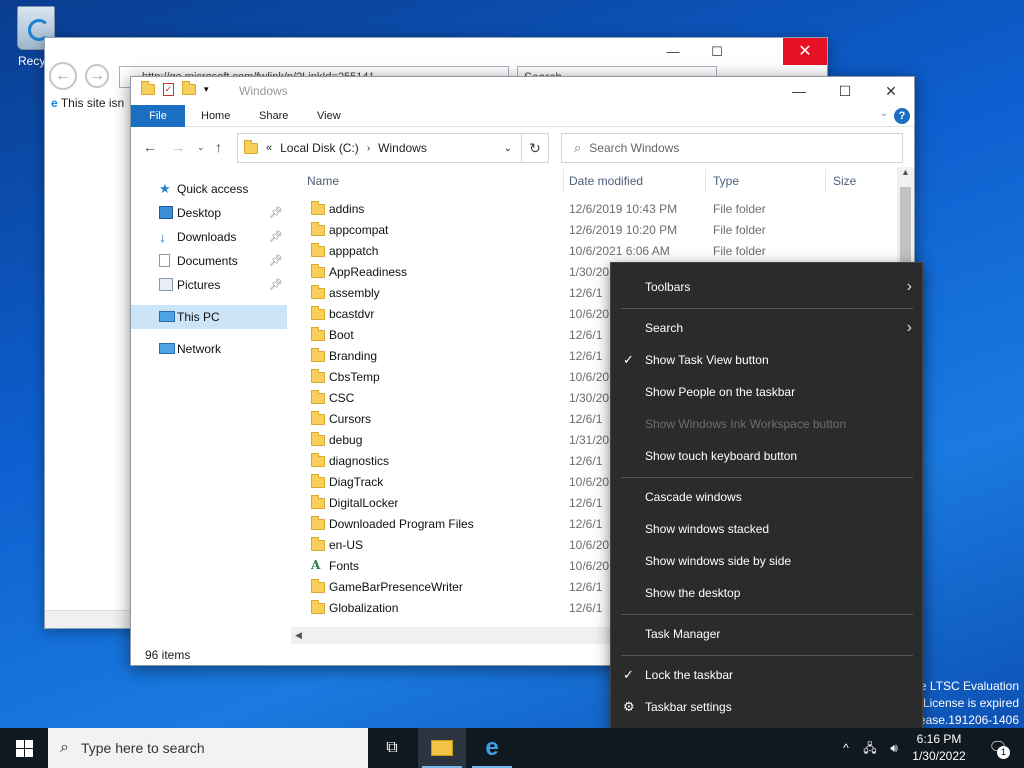 Image resolution: width=1024 pixels, height=768 pixels. What do you see at coordinates (766, 593) in the screenshot?
I see `menu-item-show-desktop: Show the desktop` at bounding box center [766, 593].